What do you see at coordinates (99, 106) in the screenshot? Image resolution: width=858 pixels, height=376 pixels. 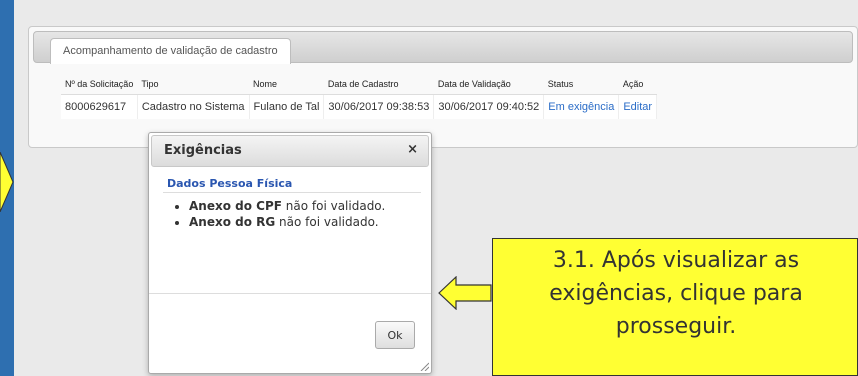 I see `cell-request-number: 8000629617` at bounding box center [99, 106].